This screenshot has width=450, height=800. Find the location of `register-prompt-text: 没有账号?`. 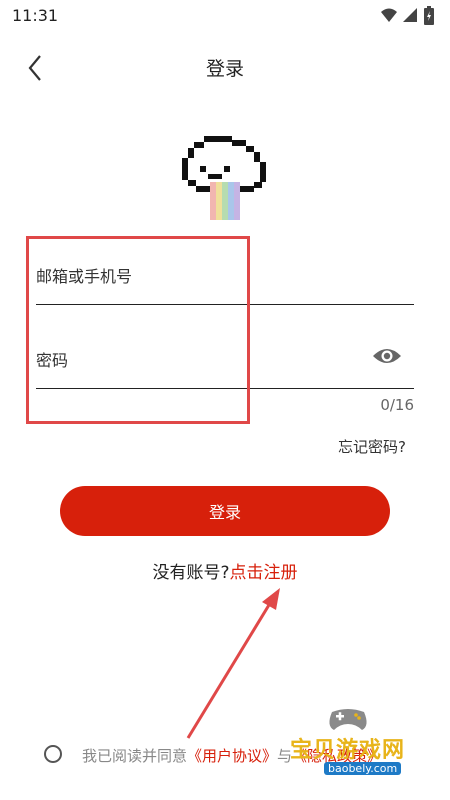

register-prompt-text: 没有账号? is located at coordinates (191, 573).